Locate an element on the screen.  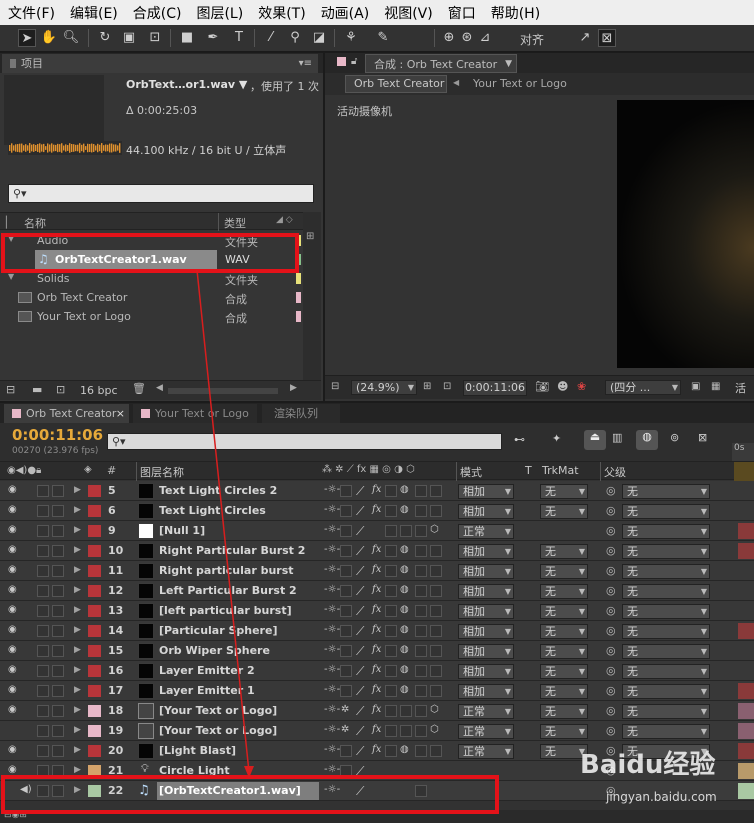
breadcrumb-your-text-or-logo: Your Text or Logo is located at coordinates (520, 83).